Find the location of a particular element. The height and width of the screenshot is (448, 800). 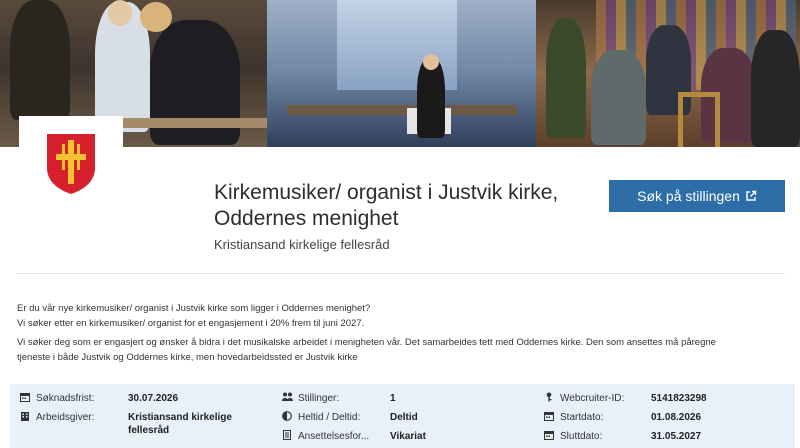

banner-photo-church is located at coordinates (401, 73).